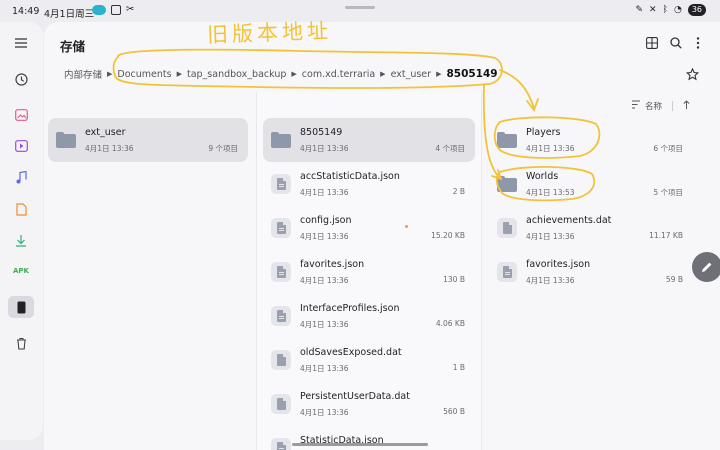  Describe the element at coordinates (471, 74) in the screenshot. I see `breadcrumb-current: 8505149` at that location.